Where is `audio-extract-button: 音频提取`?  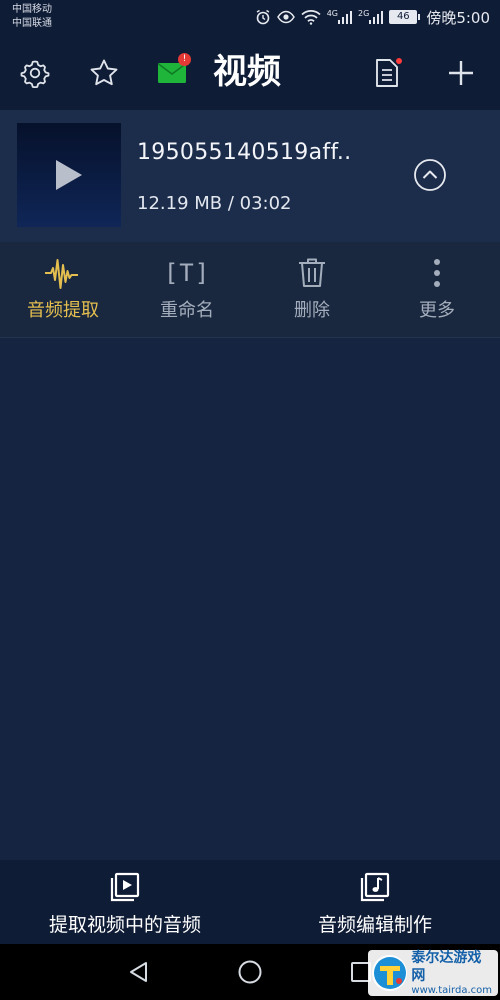 audio-extract-button: 音频提取 is located at coordinates (63, 291).